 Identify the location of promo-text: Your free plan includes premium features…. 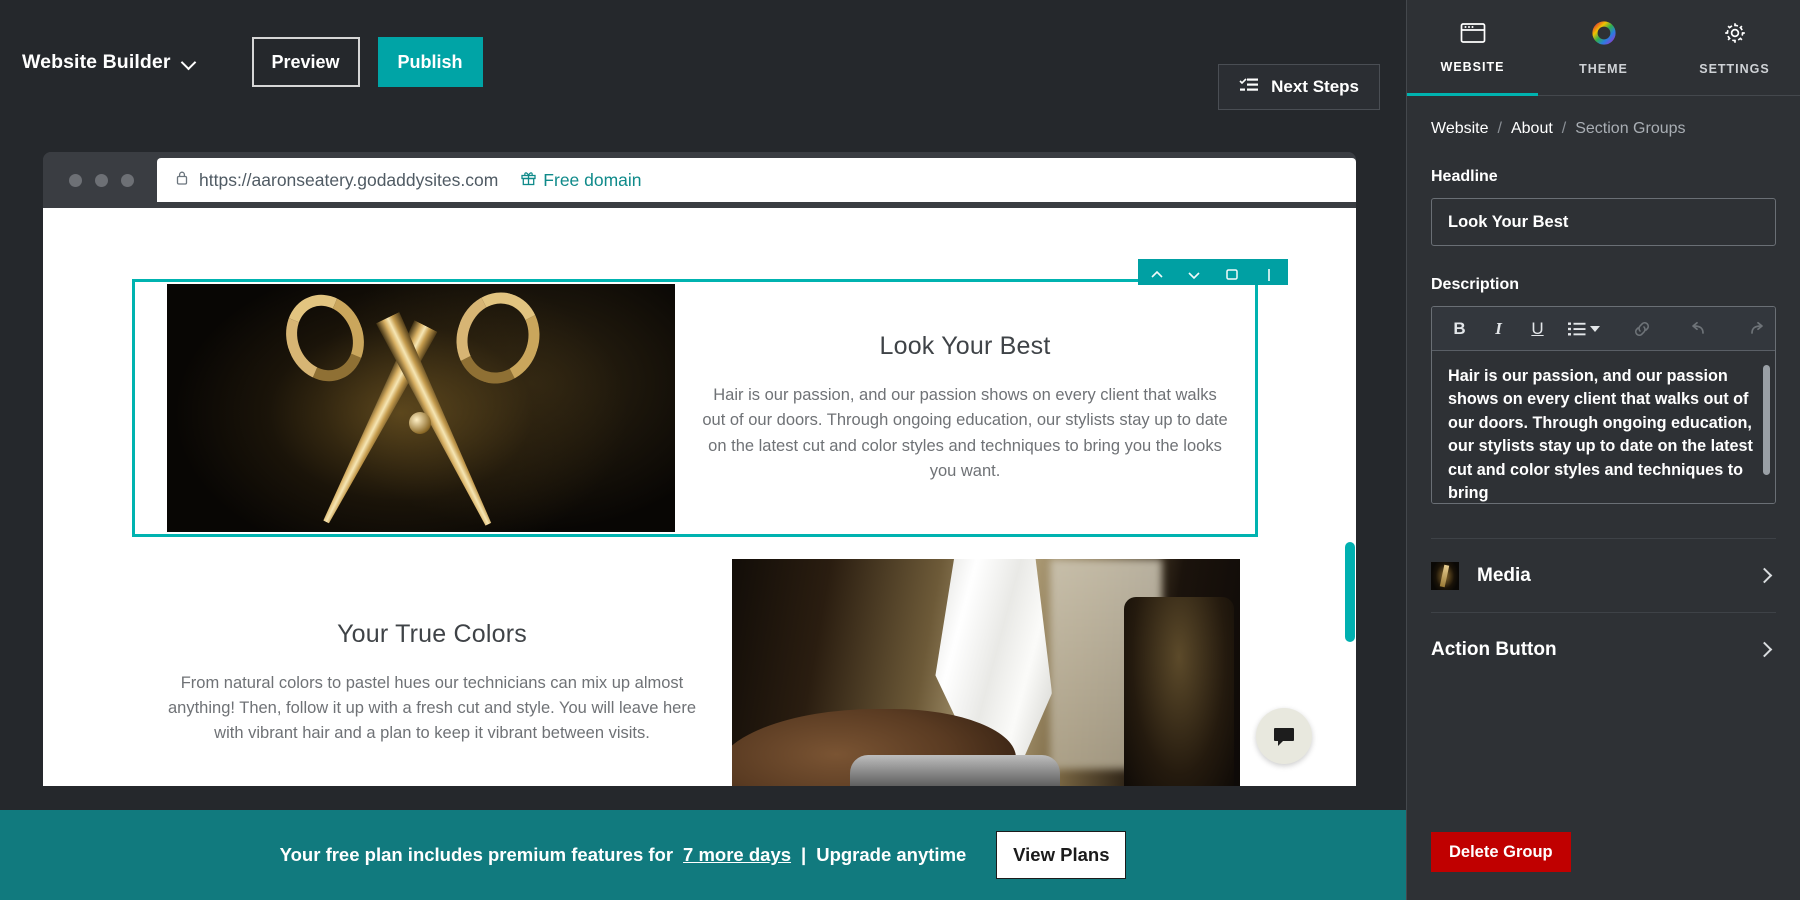
(476, 854).